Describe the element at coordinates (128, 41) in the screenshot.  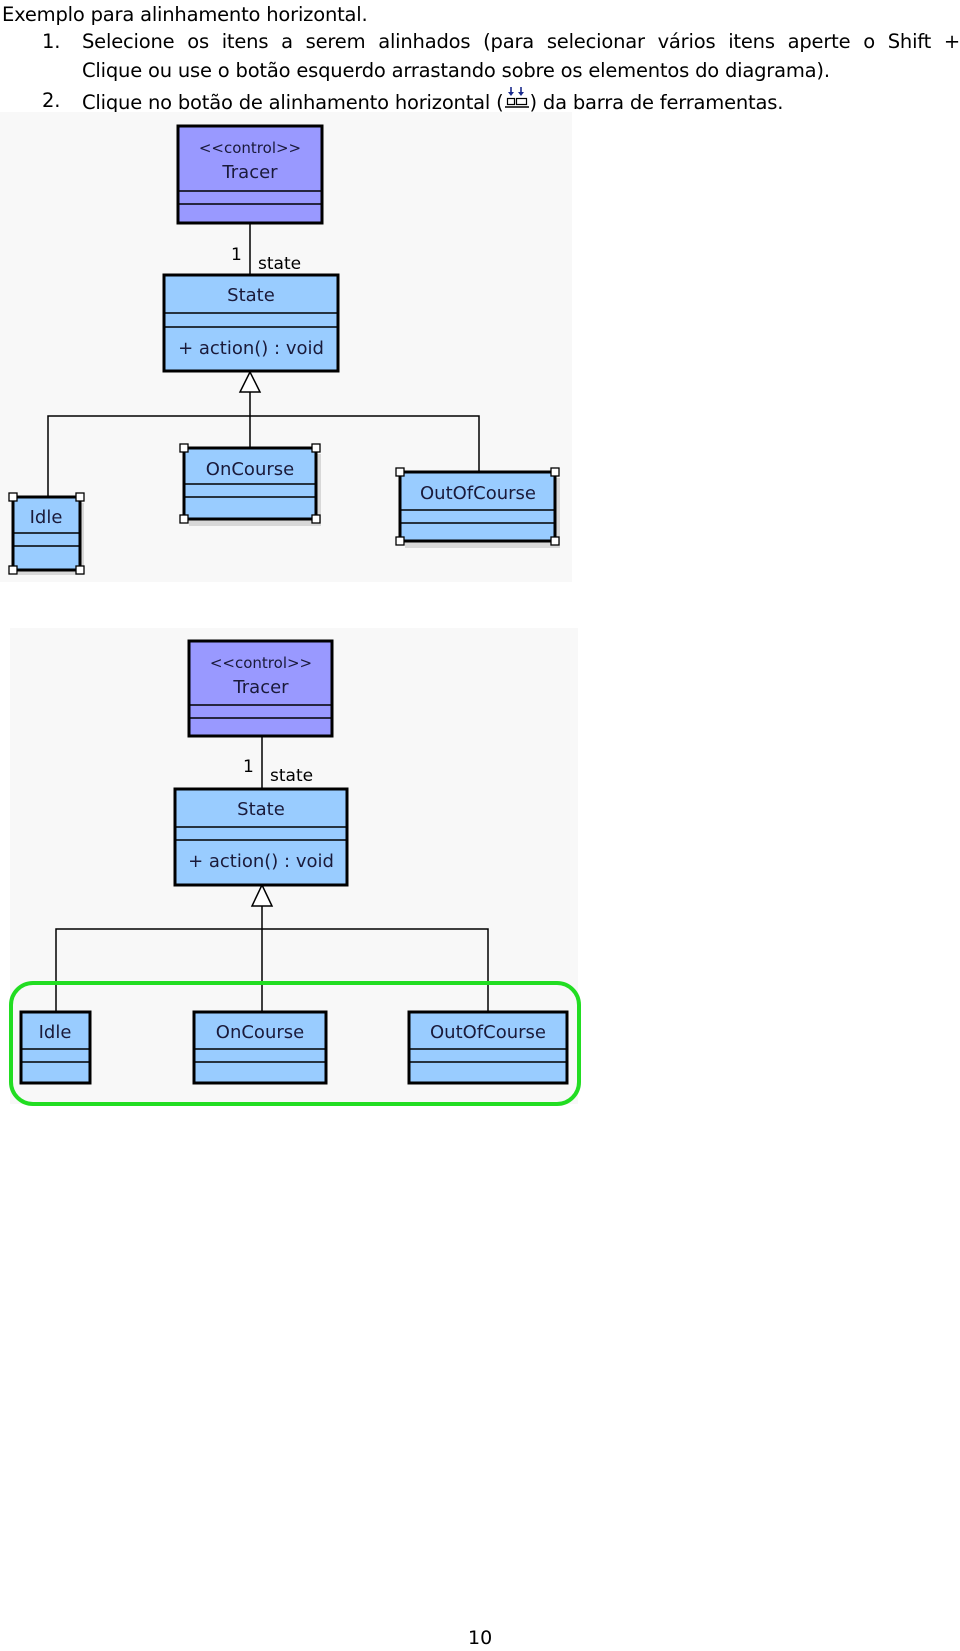
I see `word: Selecione` at that location.